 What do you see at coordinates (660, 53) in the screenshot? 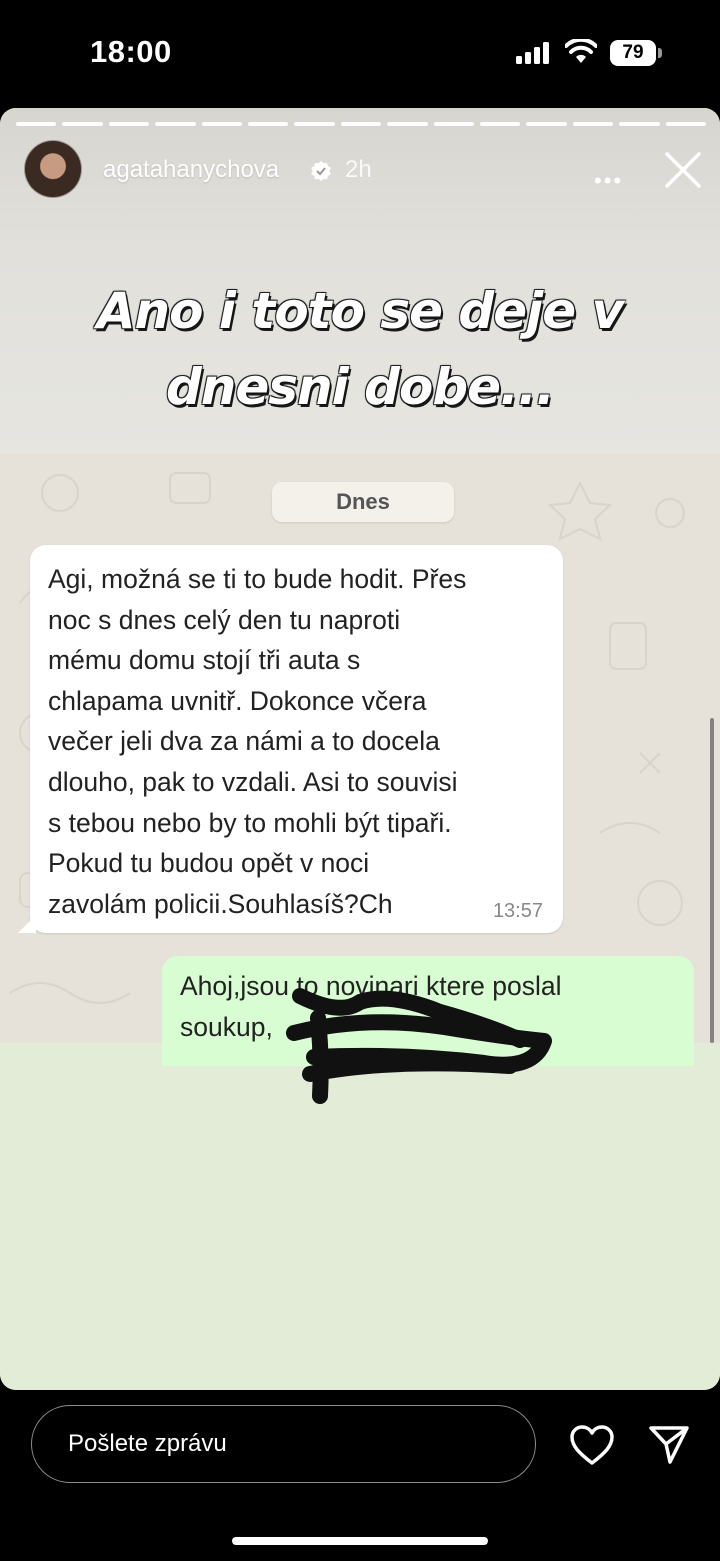
I see `battery-cap` at bounding box center [660, 53].